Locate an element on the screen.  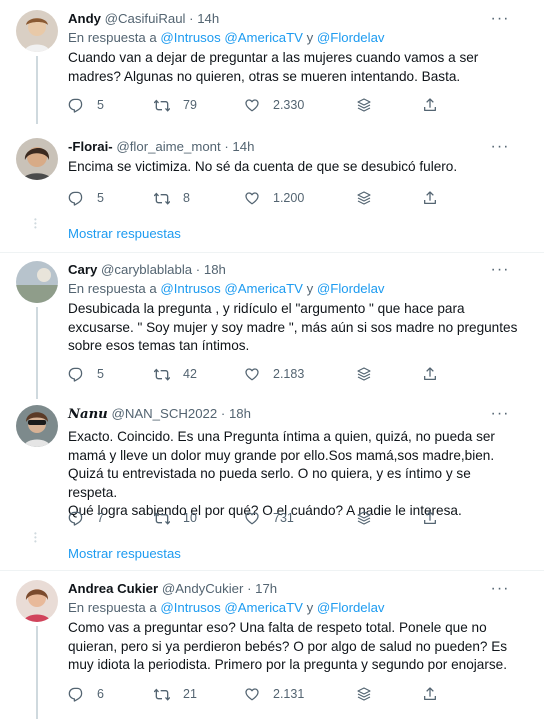
tweet-header: -Florai- @flor_aime_mont · 14h is located at coordinates (161, 146).